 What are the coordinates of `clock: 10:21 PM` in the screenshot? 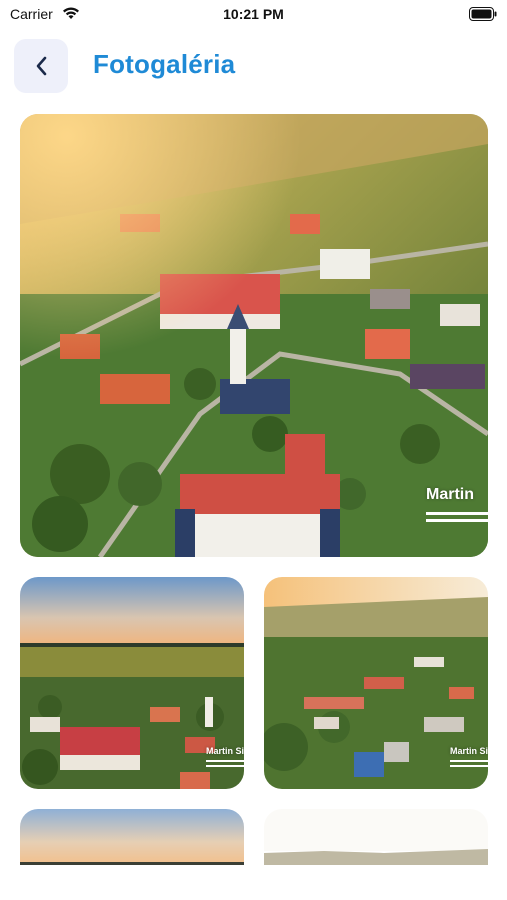 It's located at (253, 14).